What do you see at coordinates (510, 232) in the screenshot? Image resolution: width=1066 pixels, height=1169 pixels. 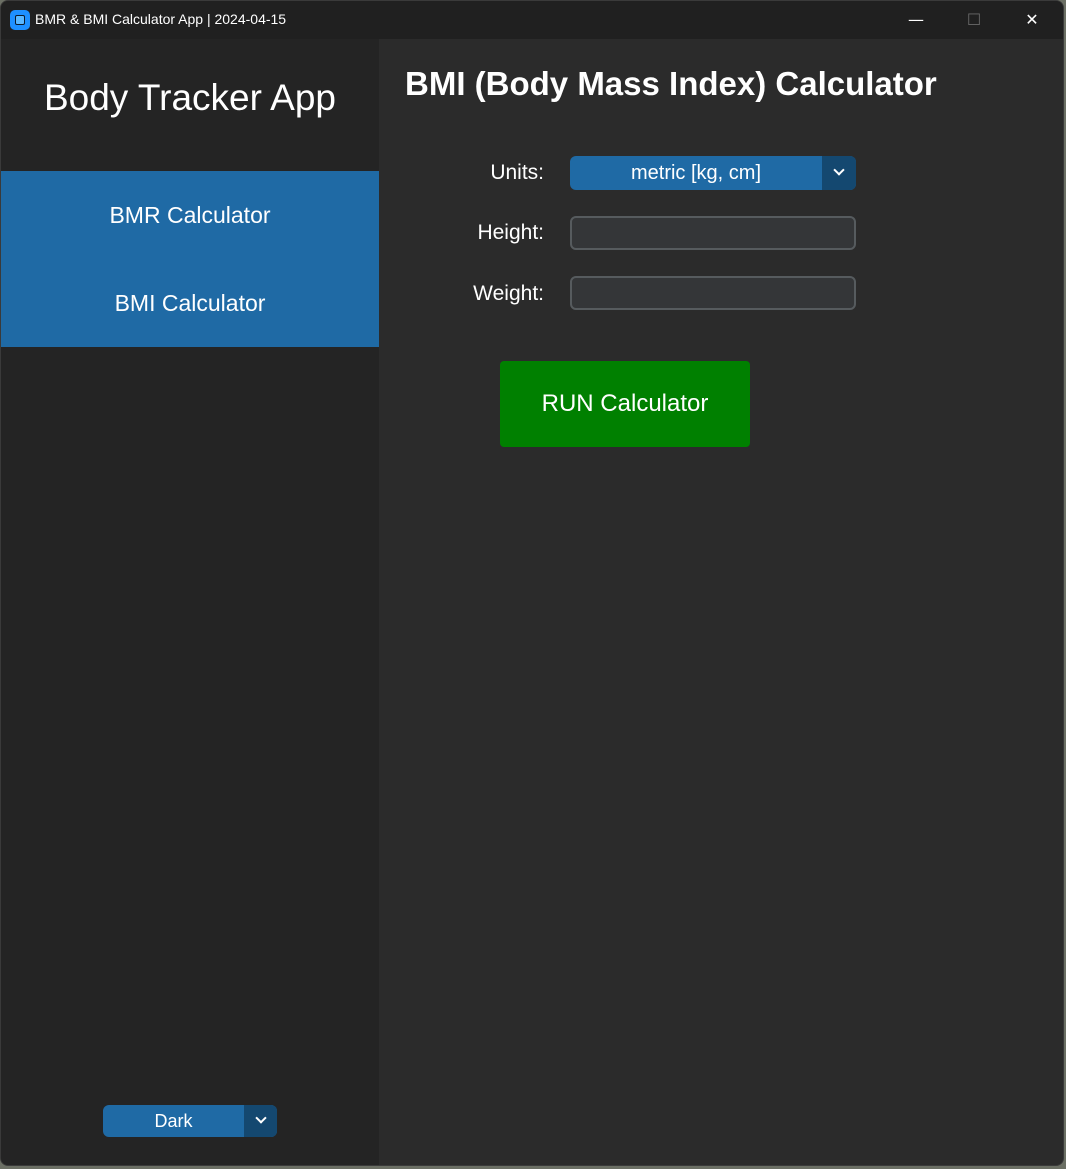 I see `height-label: Height:` at bounding box center [510, 232].